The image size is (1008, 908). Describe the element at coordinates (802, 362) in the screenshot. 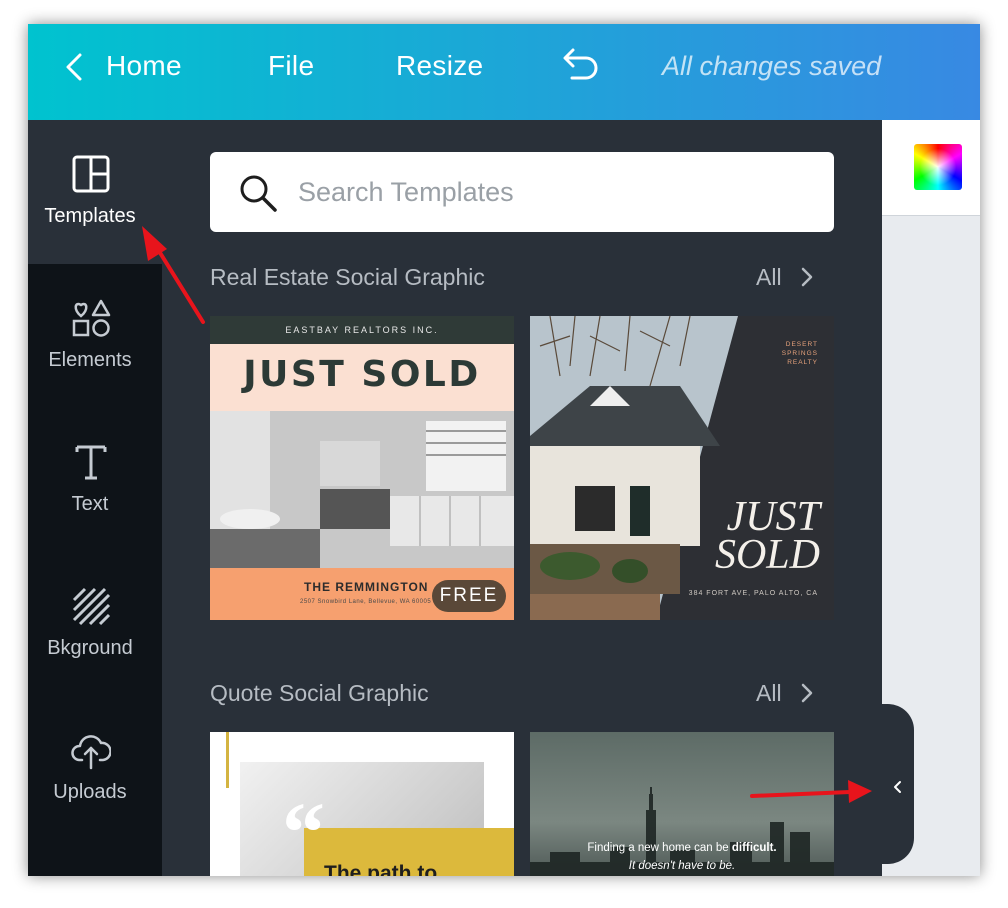

I see `realty-line: REALTY` at that location.